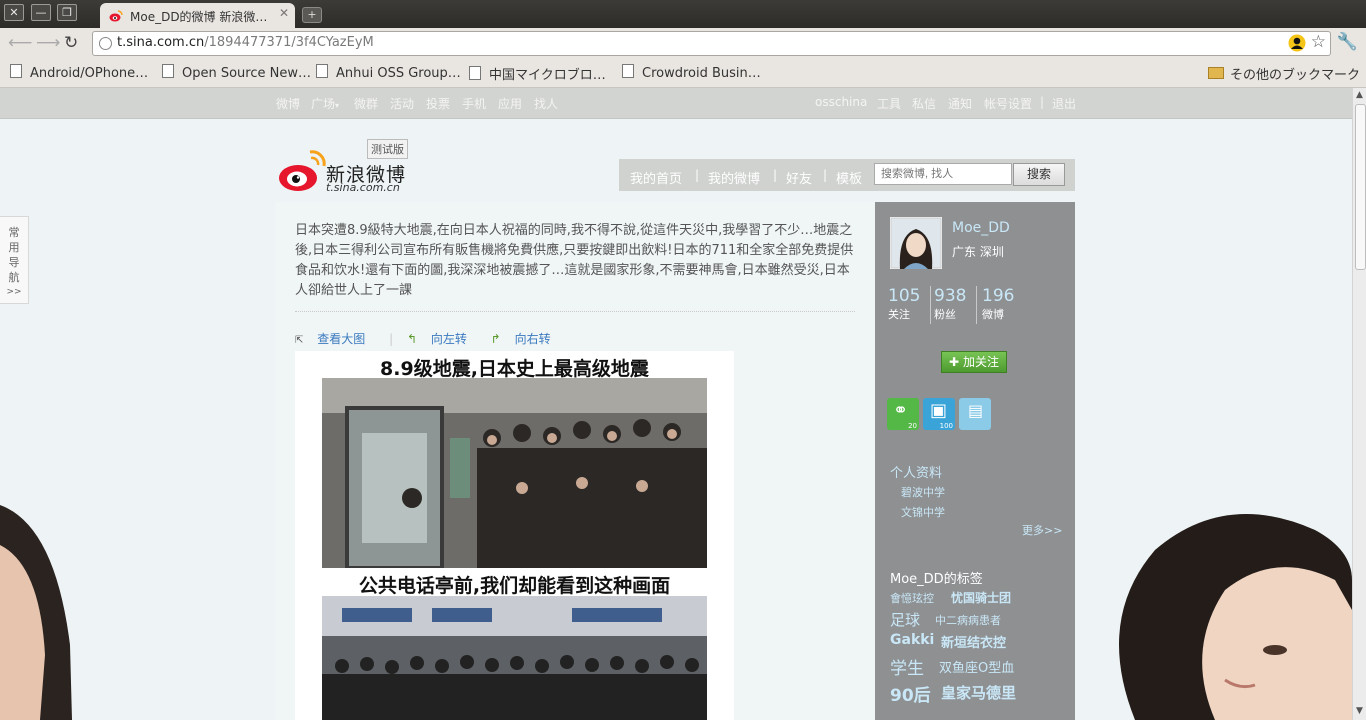  What do you see at coordinates (950, 296) in the screenshot?
I see `stat-followers-value: 938` at bounding box center [950, 296].